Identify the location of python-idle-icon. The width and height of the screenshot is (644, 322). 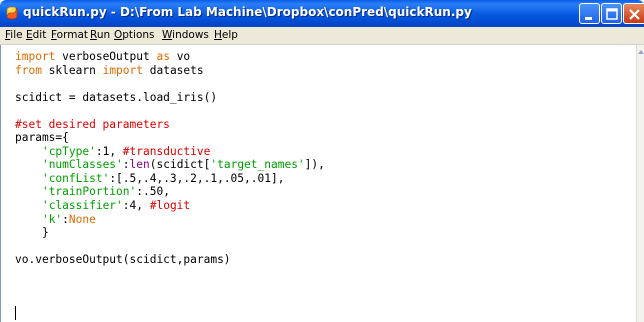
(12, 13).